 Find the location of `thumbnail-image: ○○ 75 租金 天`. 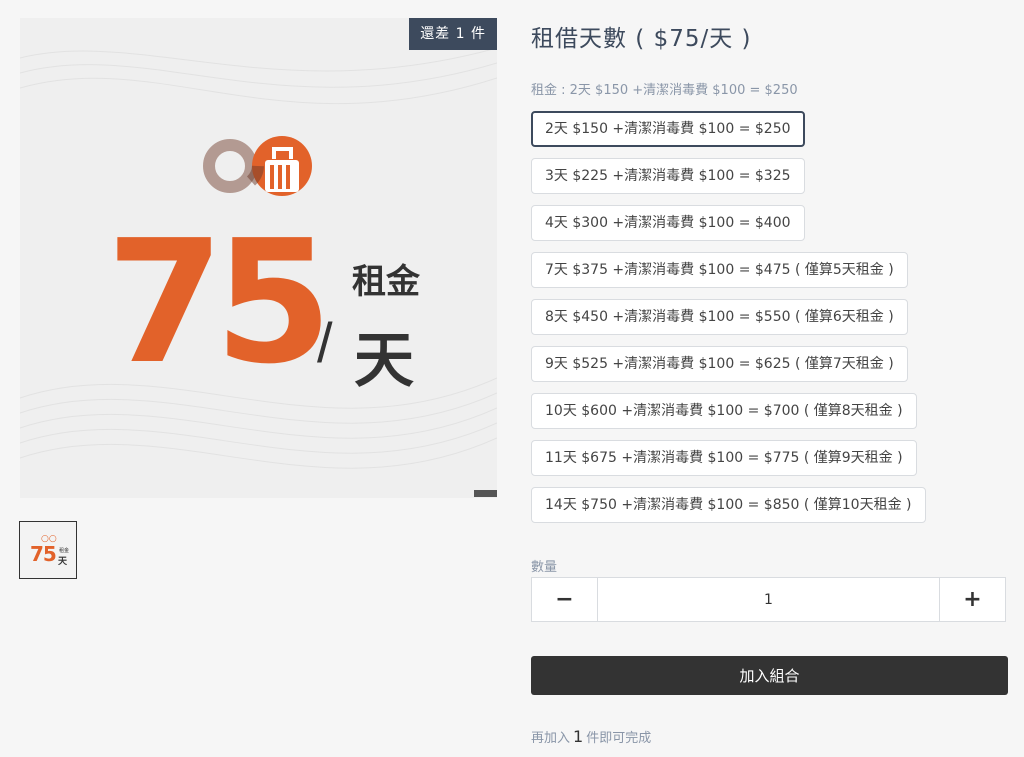

thumbnail-image: ○○ 75 租金 天 is located at coordinates (48, 550).